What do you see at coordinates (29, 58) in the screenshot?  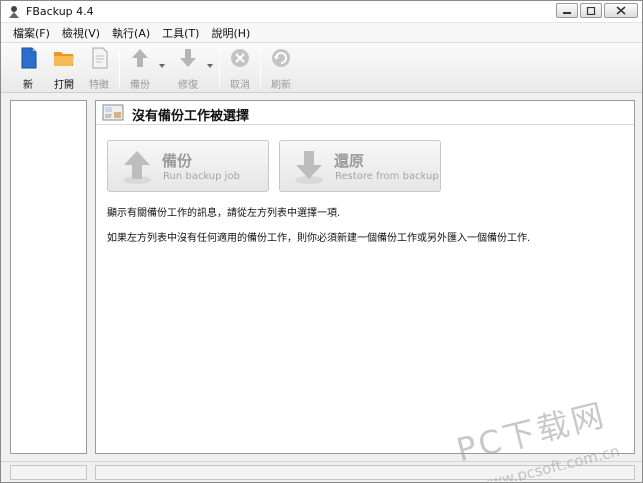 I see `new-document-icon` at bounding box center [29, 58].